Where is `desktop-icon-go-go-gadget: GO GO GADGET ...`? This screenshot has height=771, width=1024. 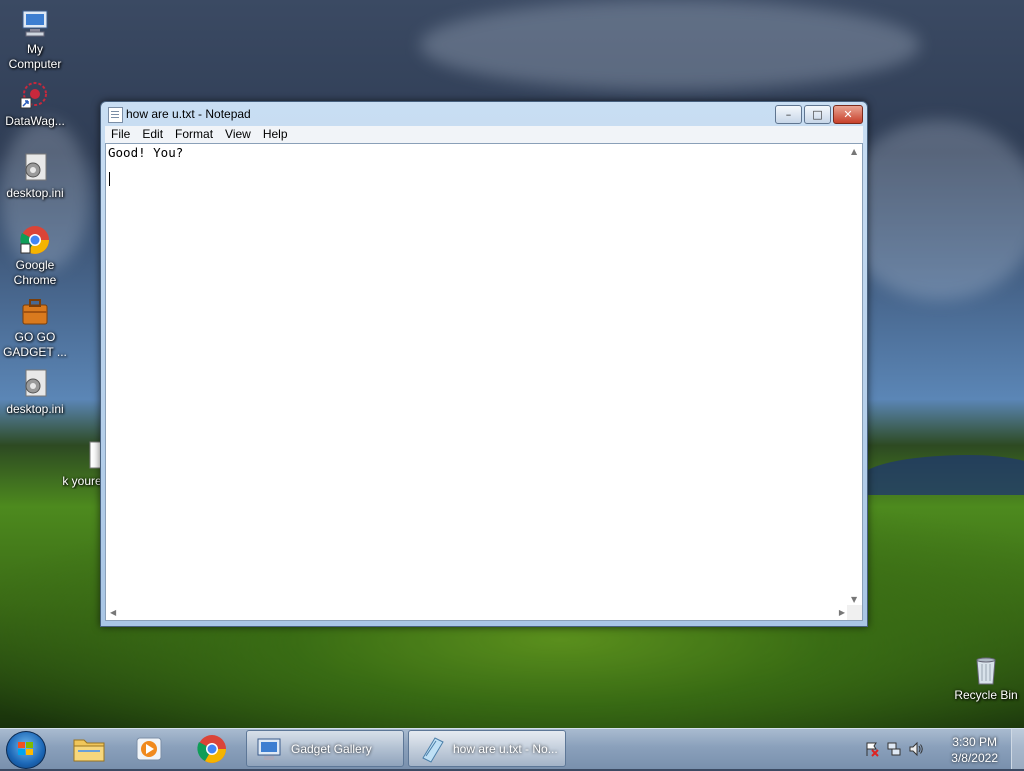
desktop-icon-go-go-gadget: GO GO GADGET ... is located at coordinates (35, 328).